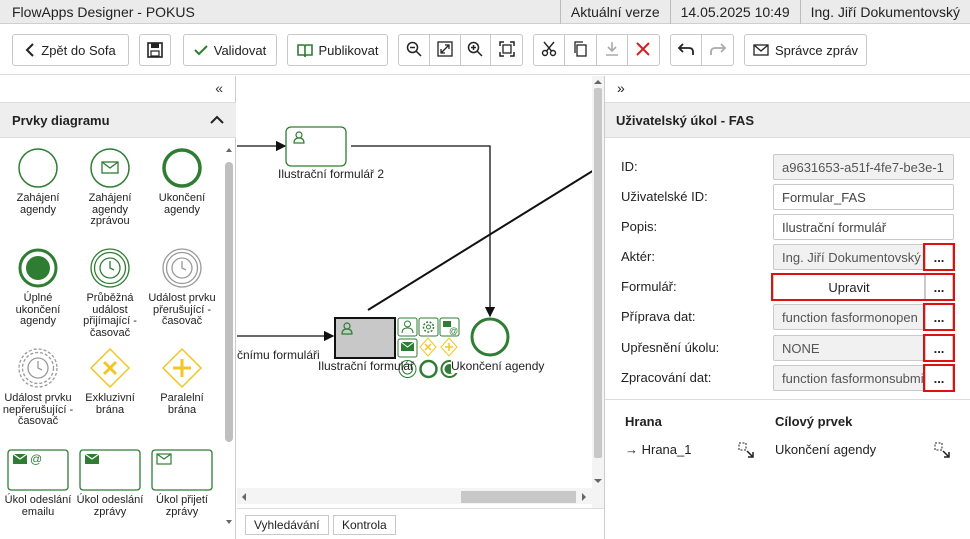  What do you see at coordinates (278, 355) in the screenshot?
I see `incoming-edge-label: čnímu formuláři` at bounding box center [278, 355].